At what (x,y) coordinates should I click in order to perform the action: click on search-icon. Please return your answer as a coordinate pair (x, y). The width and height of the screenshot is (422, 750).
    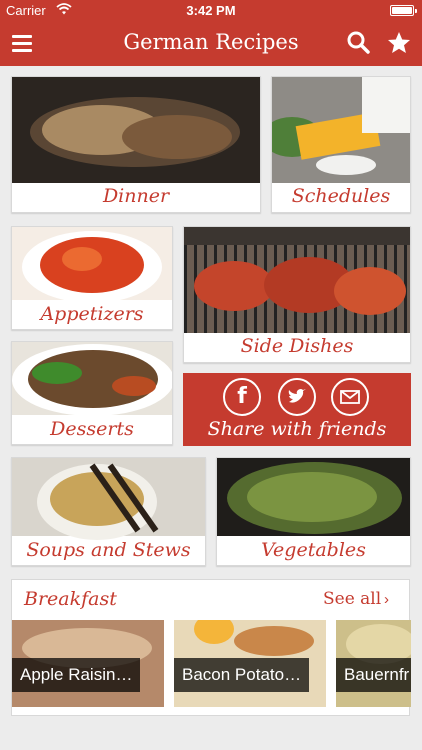
    Looking at the image, I should click on (359, 43).